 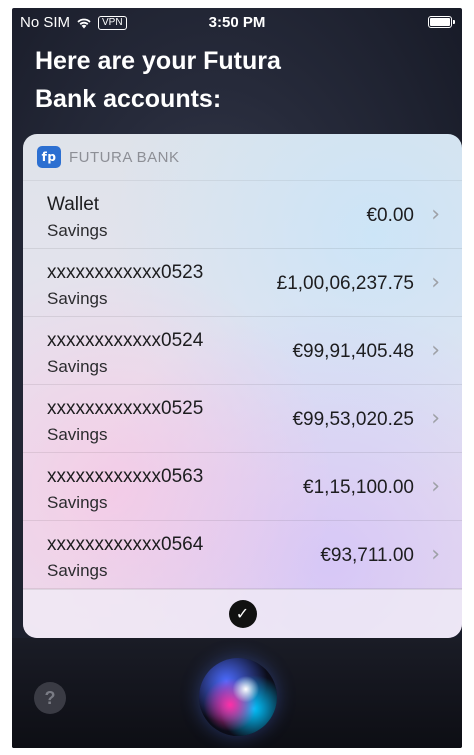 I want to click on account-row: xxxxxxxxxxxx0563 Savings €1,15,100.00 ›, so click(x=242, y=487).